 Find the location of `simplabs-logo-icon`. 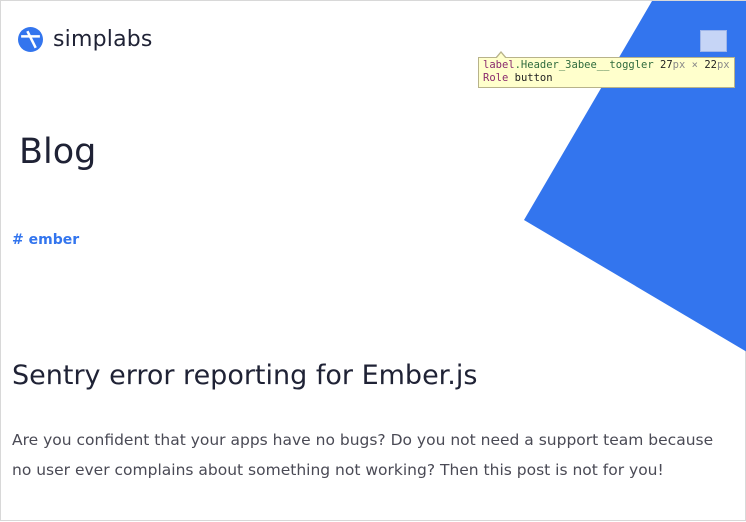

simplabs-logo-icon is located at coordinates (30, 39).